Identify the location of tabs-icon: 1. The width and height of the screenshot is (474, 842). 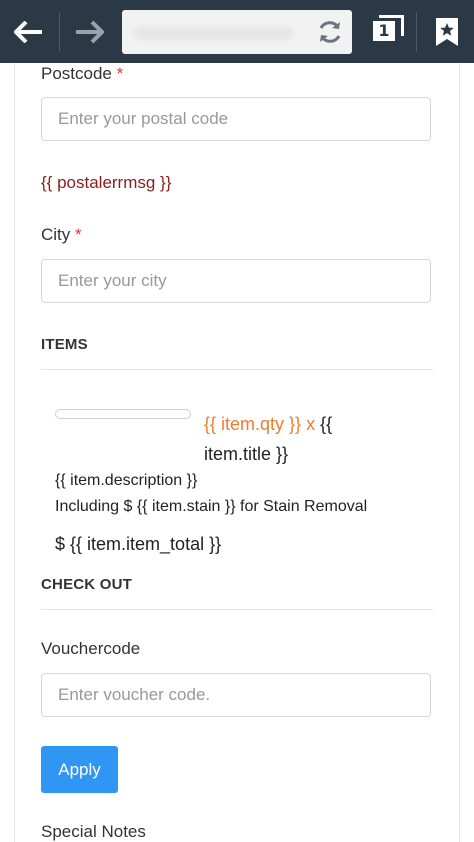
(388, 28).